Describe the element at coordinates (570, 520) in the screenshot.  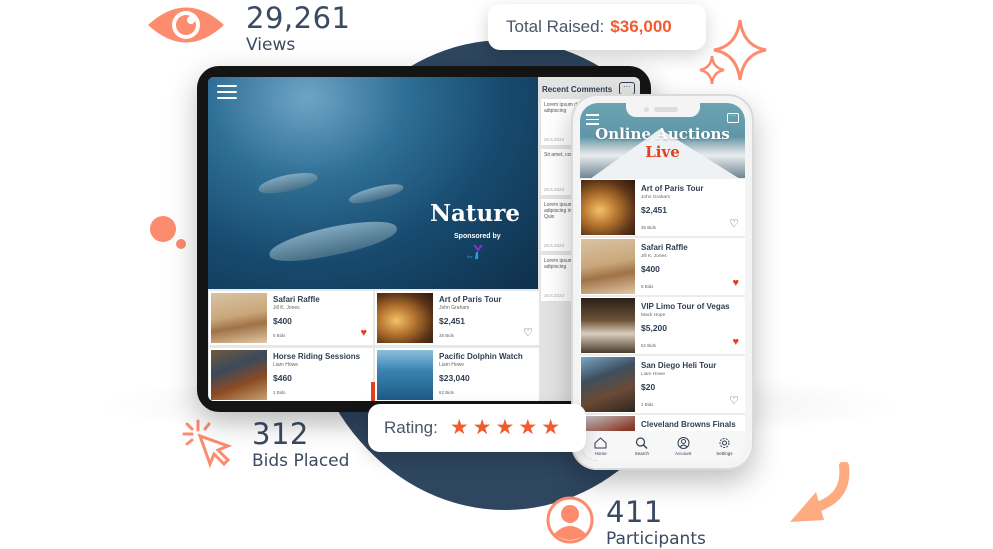
I see `user-icon` at that location.